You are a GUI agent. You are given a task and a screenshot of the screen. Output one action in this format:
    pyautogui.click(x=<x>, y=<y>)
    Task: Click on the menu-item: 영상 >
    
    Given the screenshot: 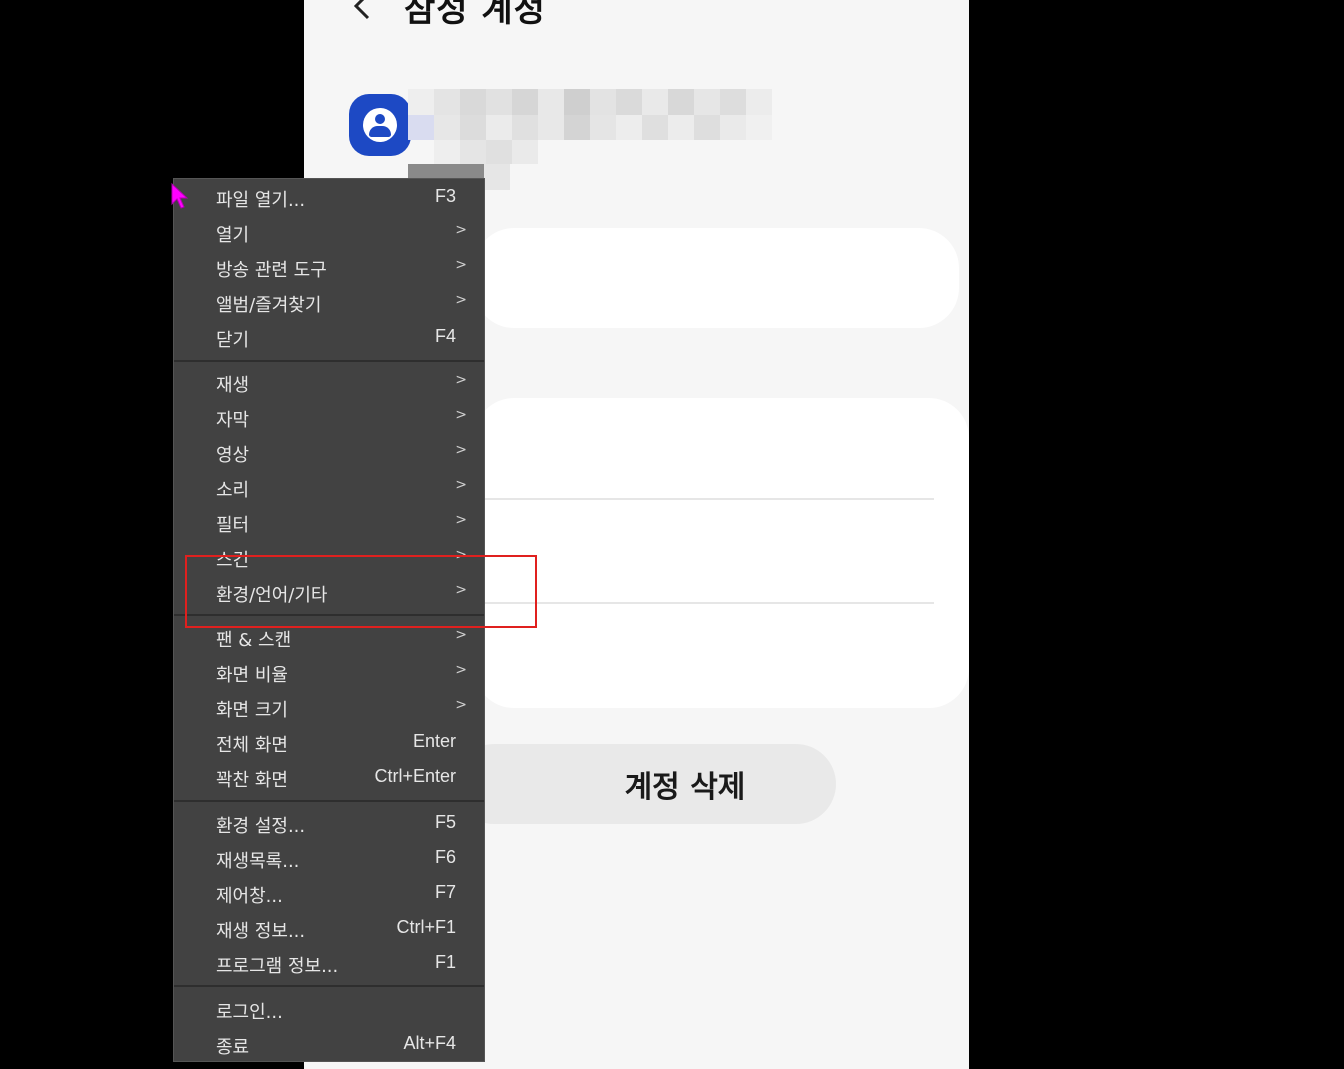 What is the action you would take?
    pyautogui.click(x=329, y=452)
    